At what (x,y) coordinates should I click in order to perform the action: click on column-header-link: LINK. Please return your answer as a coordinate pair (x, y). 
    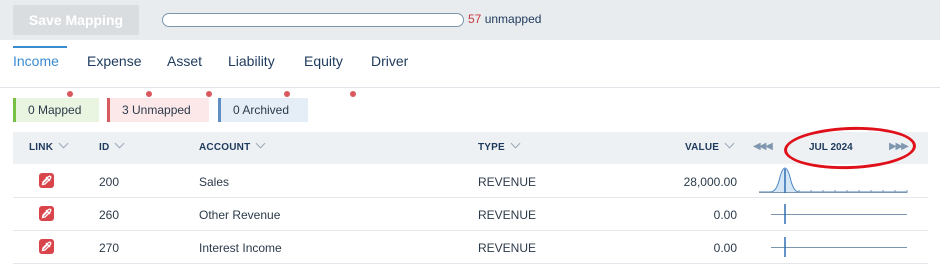
    Looking at the image, I should click on (49, 145).